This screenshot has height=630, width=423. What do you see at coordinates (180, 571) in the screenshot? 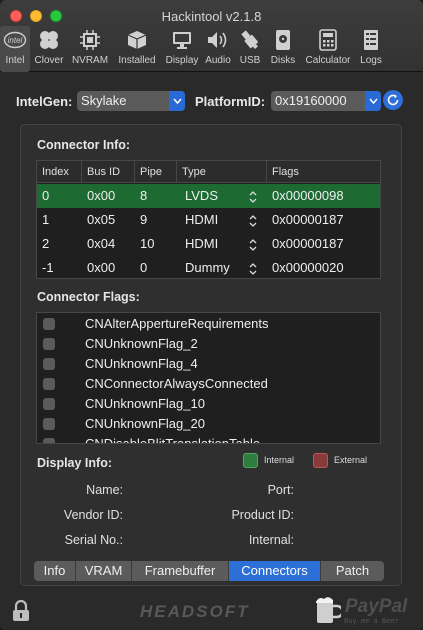
I see `tab-framebuffer: Framebuffer` at bounding box center [180, 571].